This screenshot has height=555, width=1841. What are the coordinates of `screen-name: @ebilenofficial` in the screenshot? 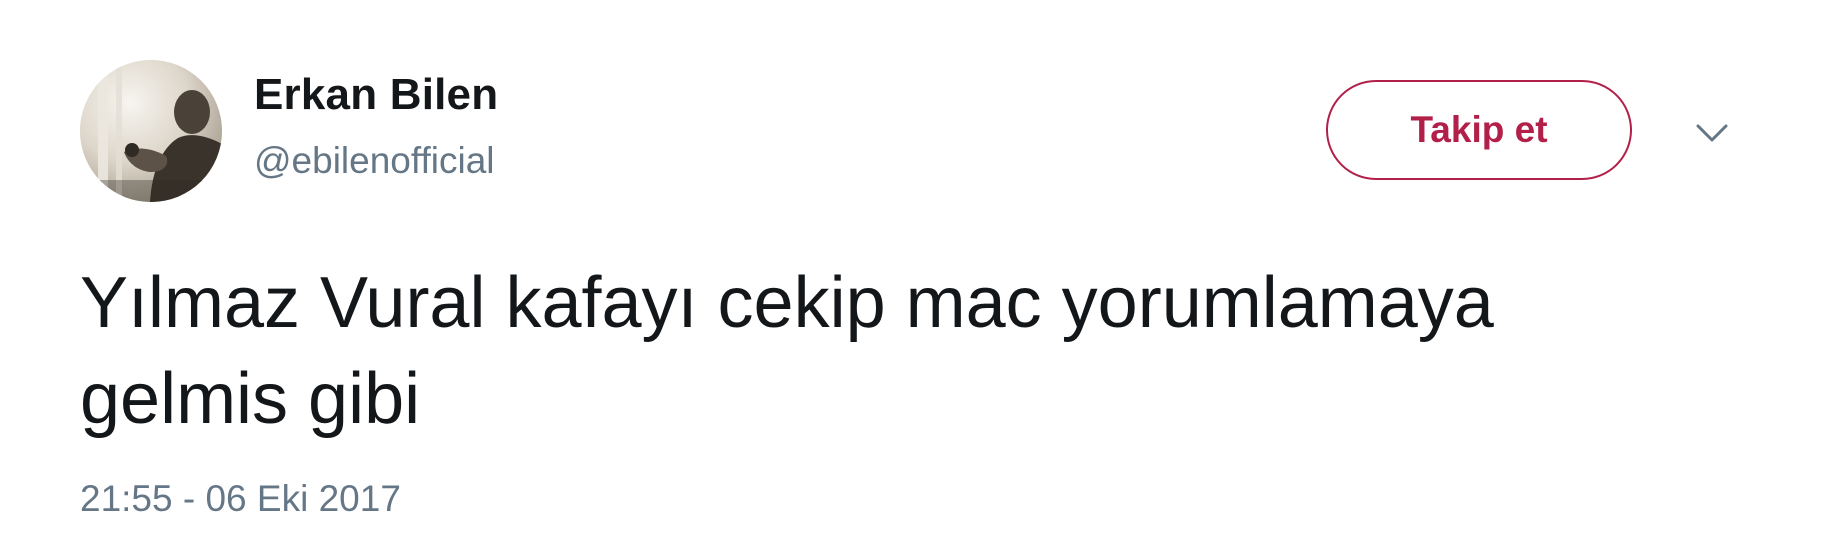 It's located at (374, 161).